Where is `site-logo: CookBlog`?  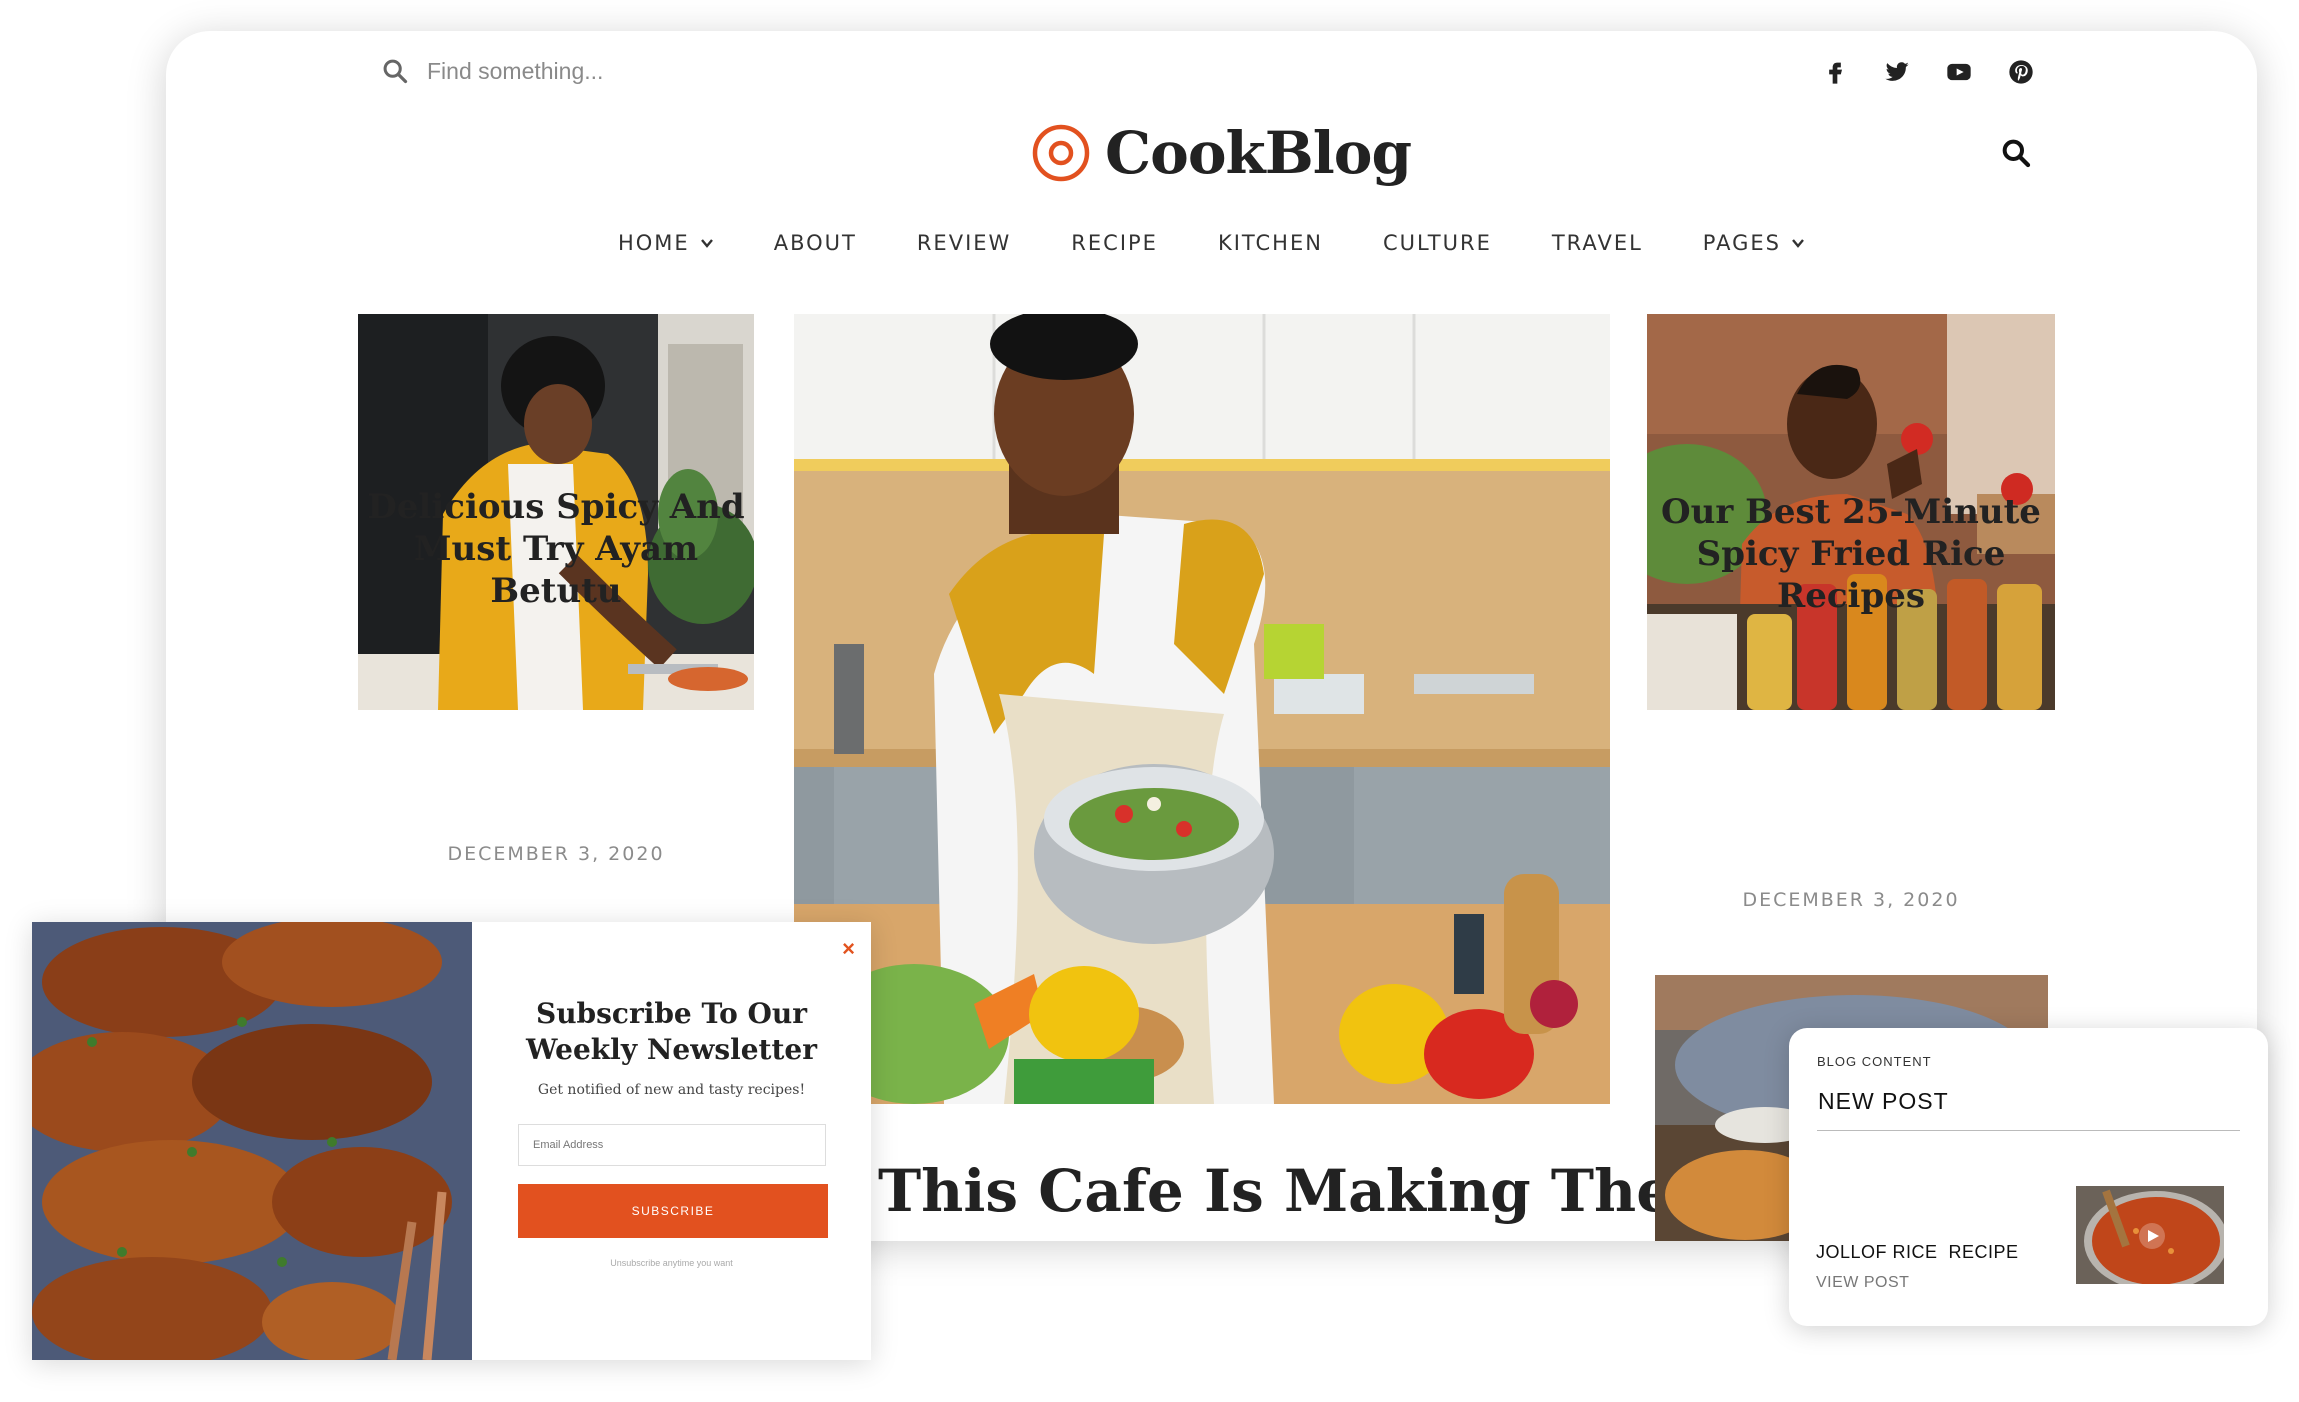
site-logo: CookBlog is located at coordinates (1221, 153).